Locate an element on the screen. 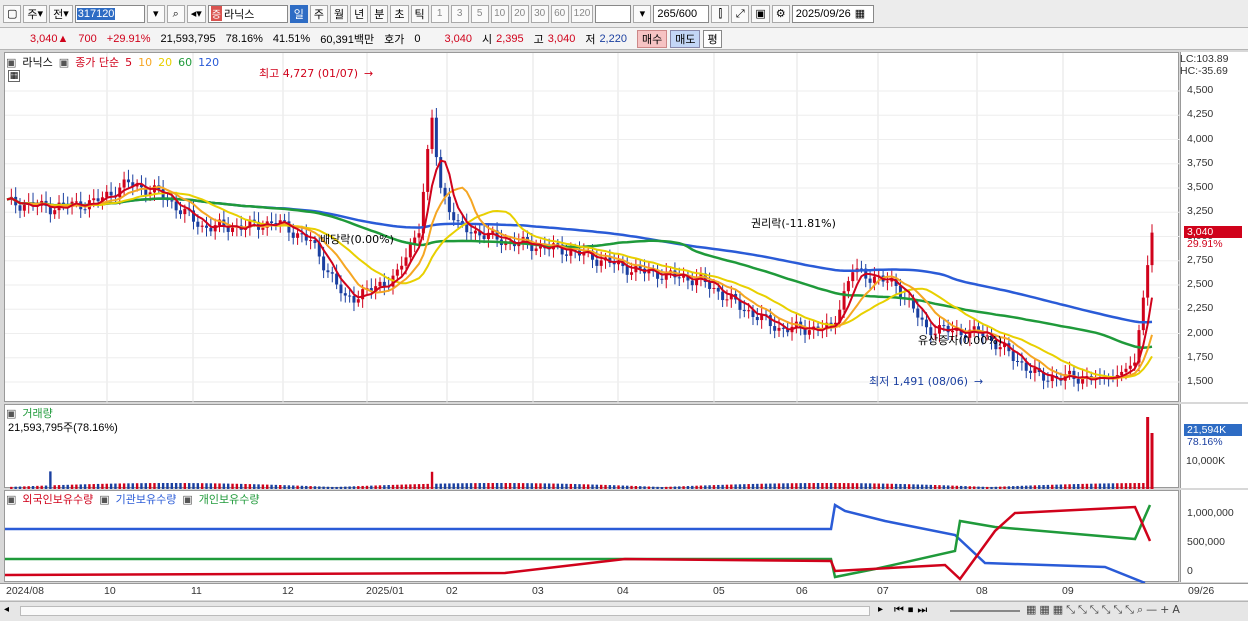  horizontal-scrollbar is located at coordinates (445, 611).